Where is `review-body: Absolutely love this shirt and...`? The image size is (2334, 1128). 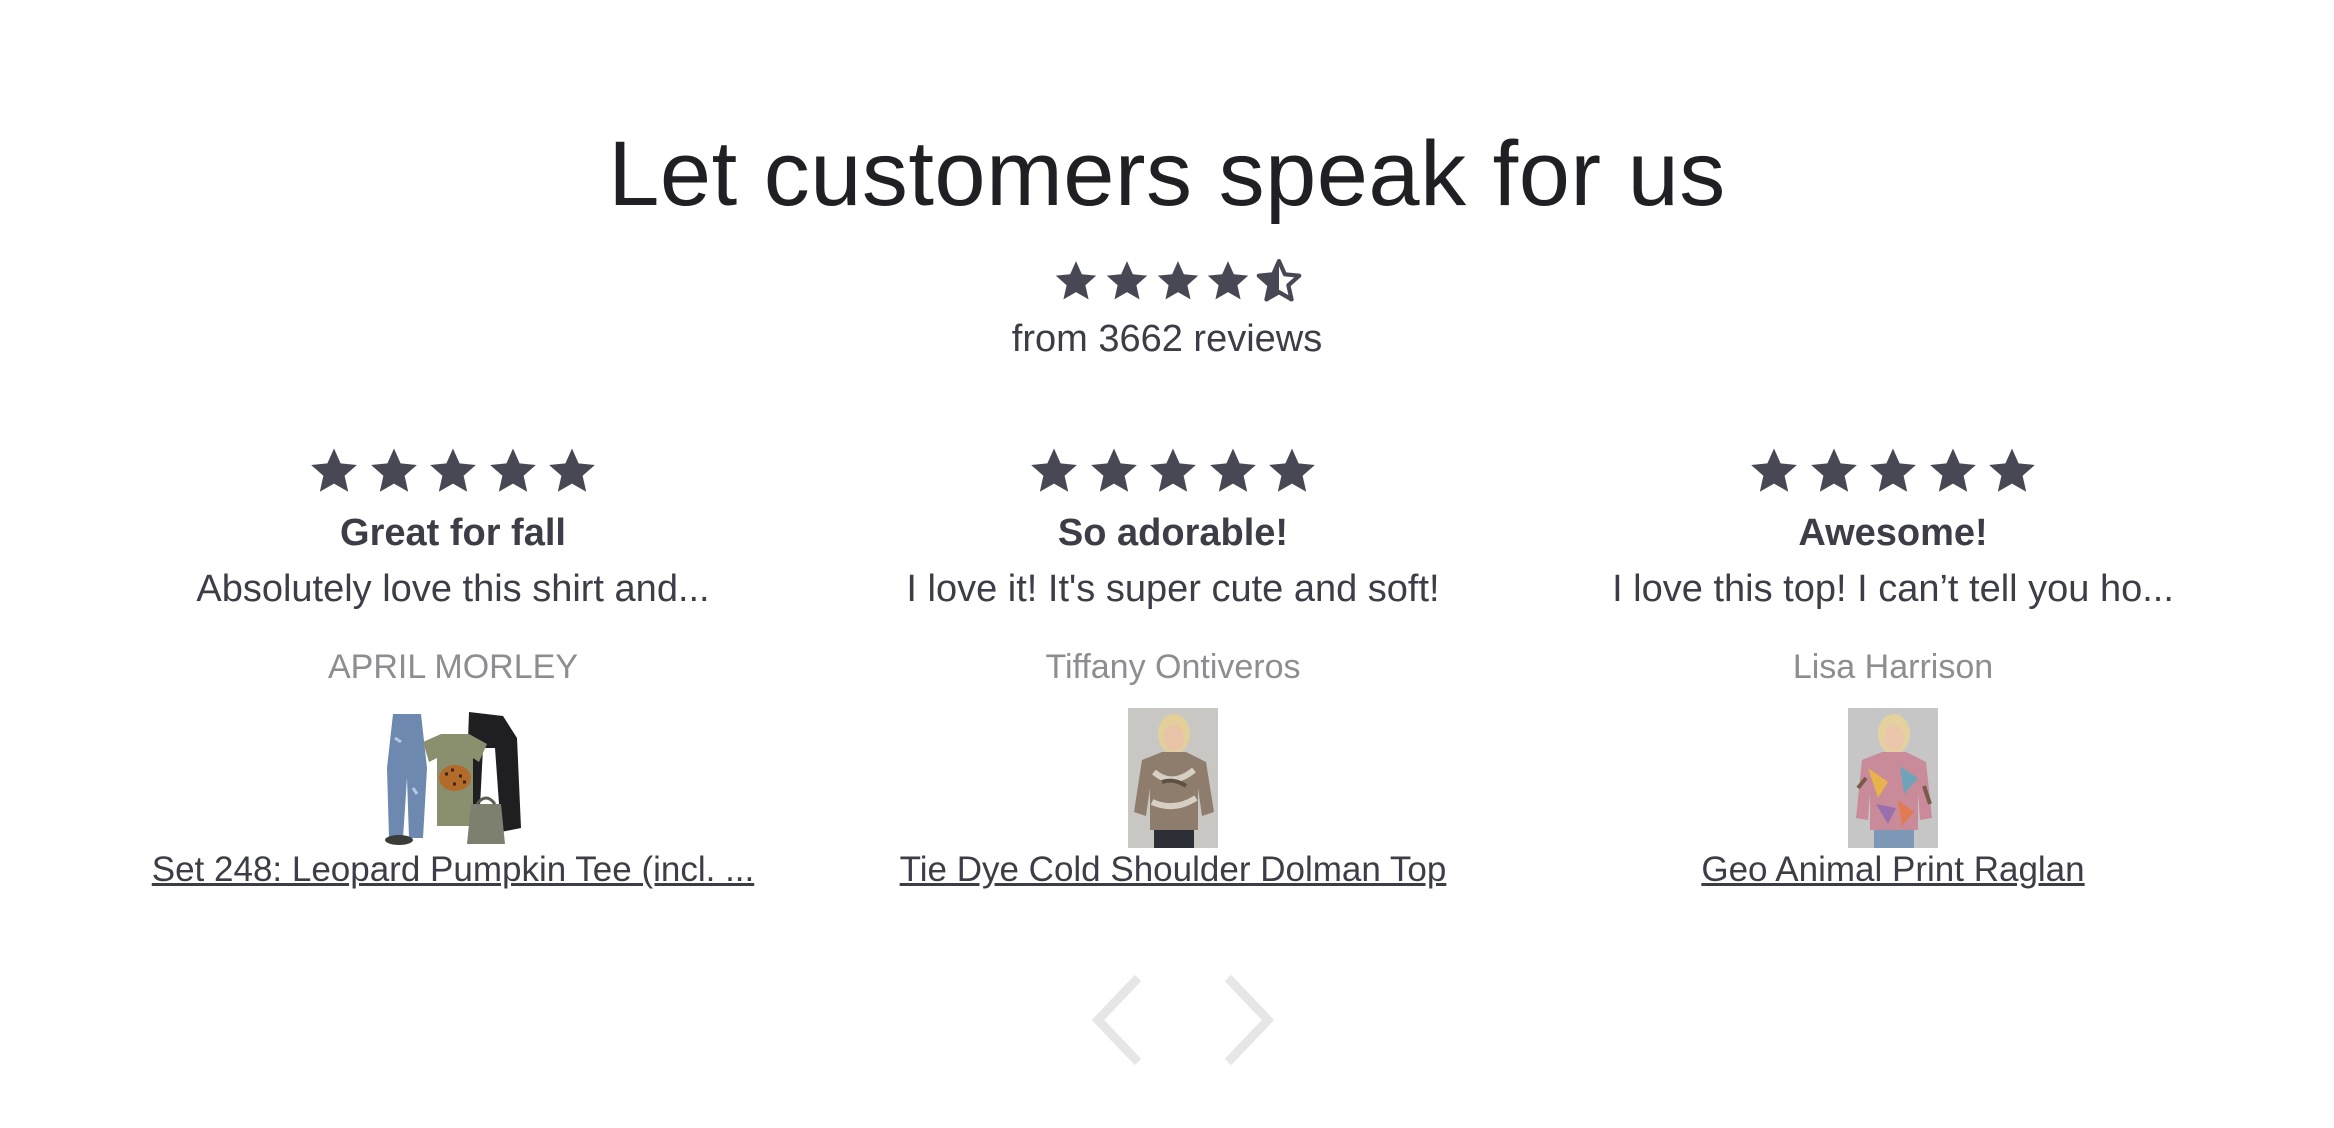
review-body: Absolutely love this shirt and... is located at coordinates (453, 589).